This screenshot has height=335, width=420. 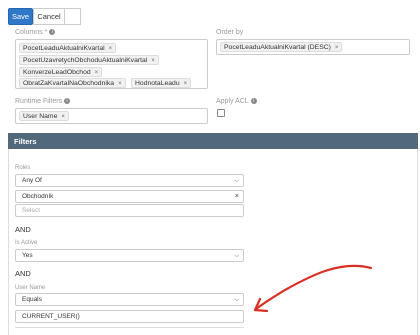 I want to click on filters-section-header: Filters, so click(x=213, y=141).